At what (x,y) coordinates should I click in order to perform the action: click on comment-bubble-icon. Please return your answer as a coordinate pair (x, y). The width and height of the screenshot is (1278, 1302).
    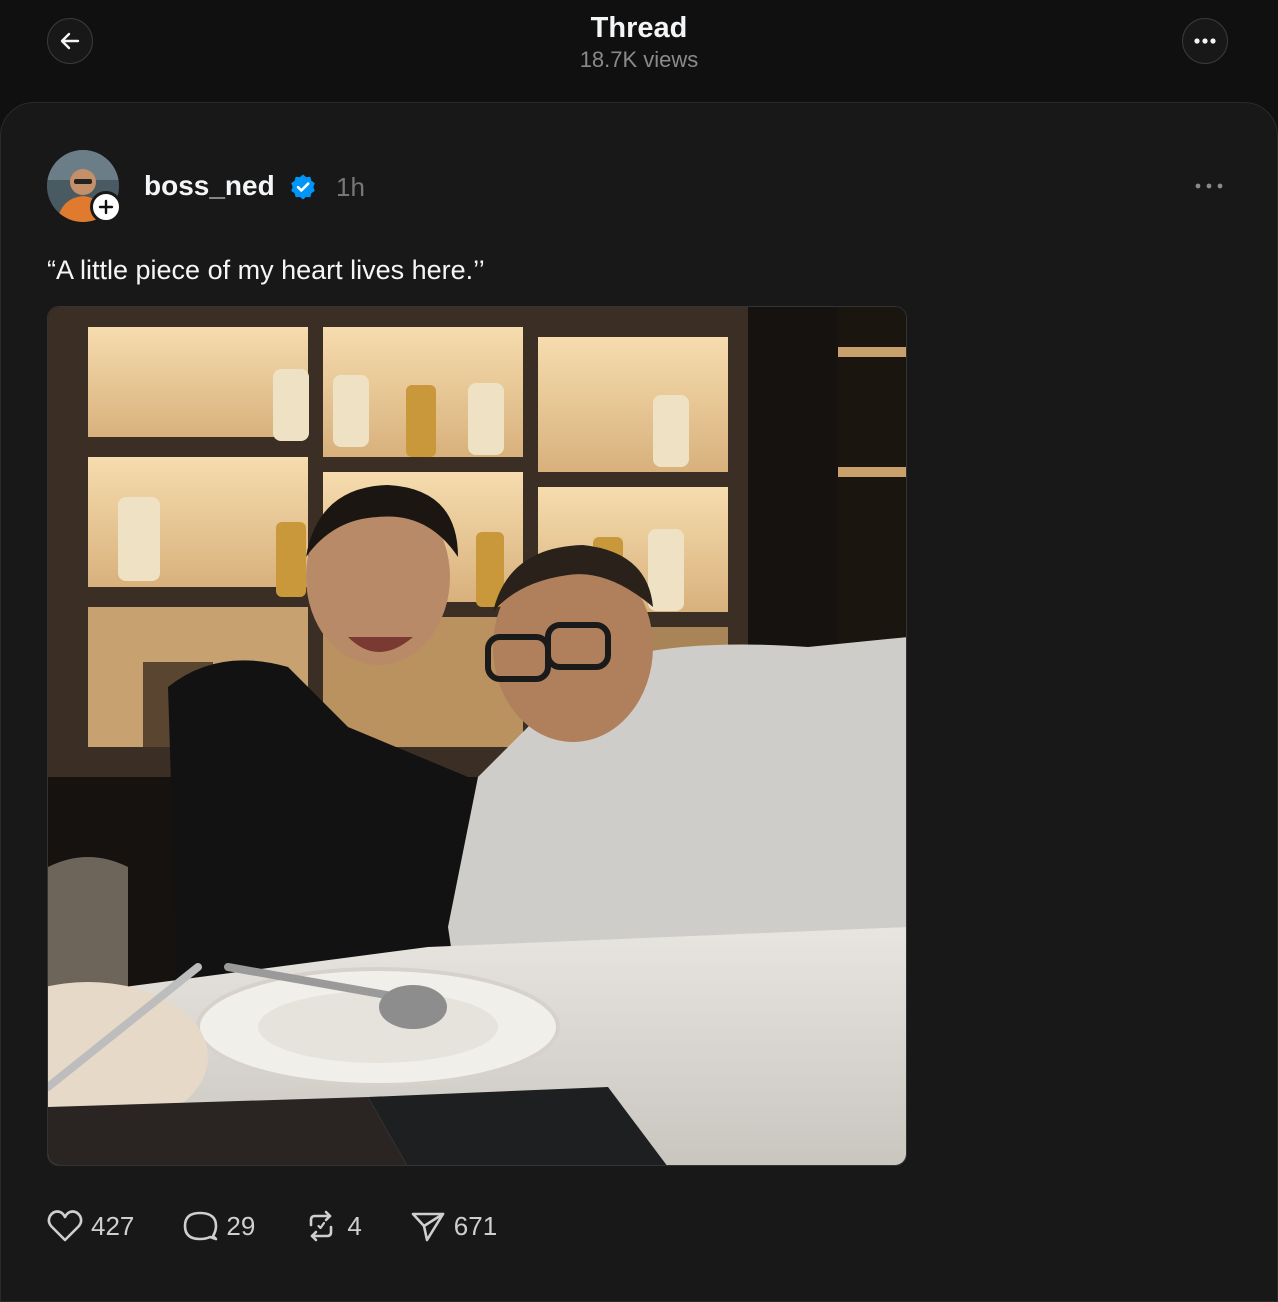
    Looking at the image, I should click on (201, 1226).